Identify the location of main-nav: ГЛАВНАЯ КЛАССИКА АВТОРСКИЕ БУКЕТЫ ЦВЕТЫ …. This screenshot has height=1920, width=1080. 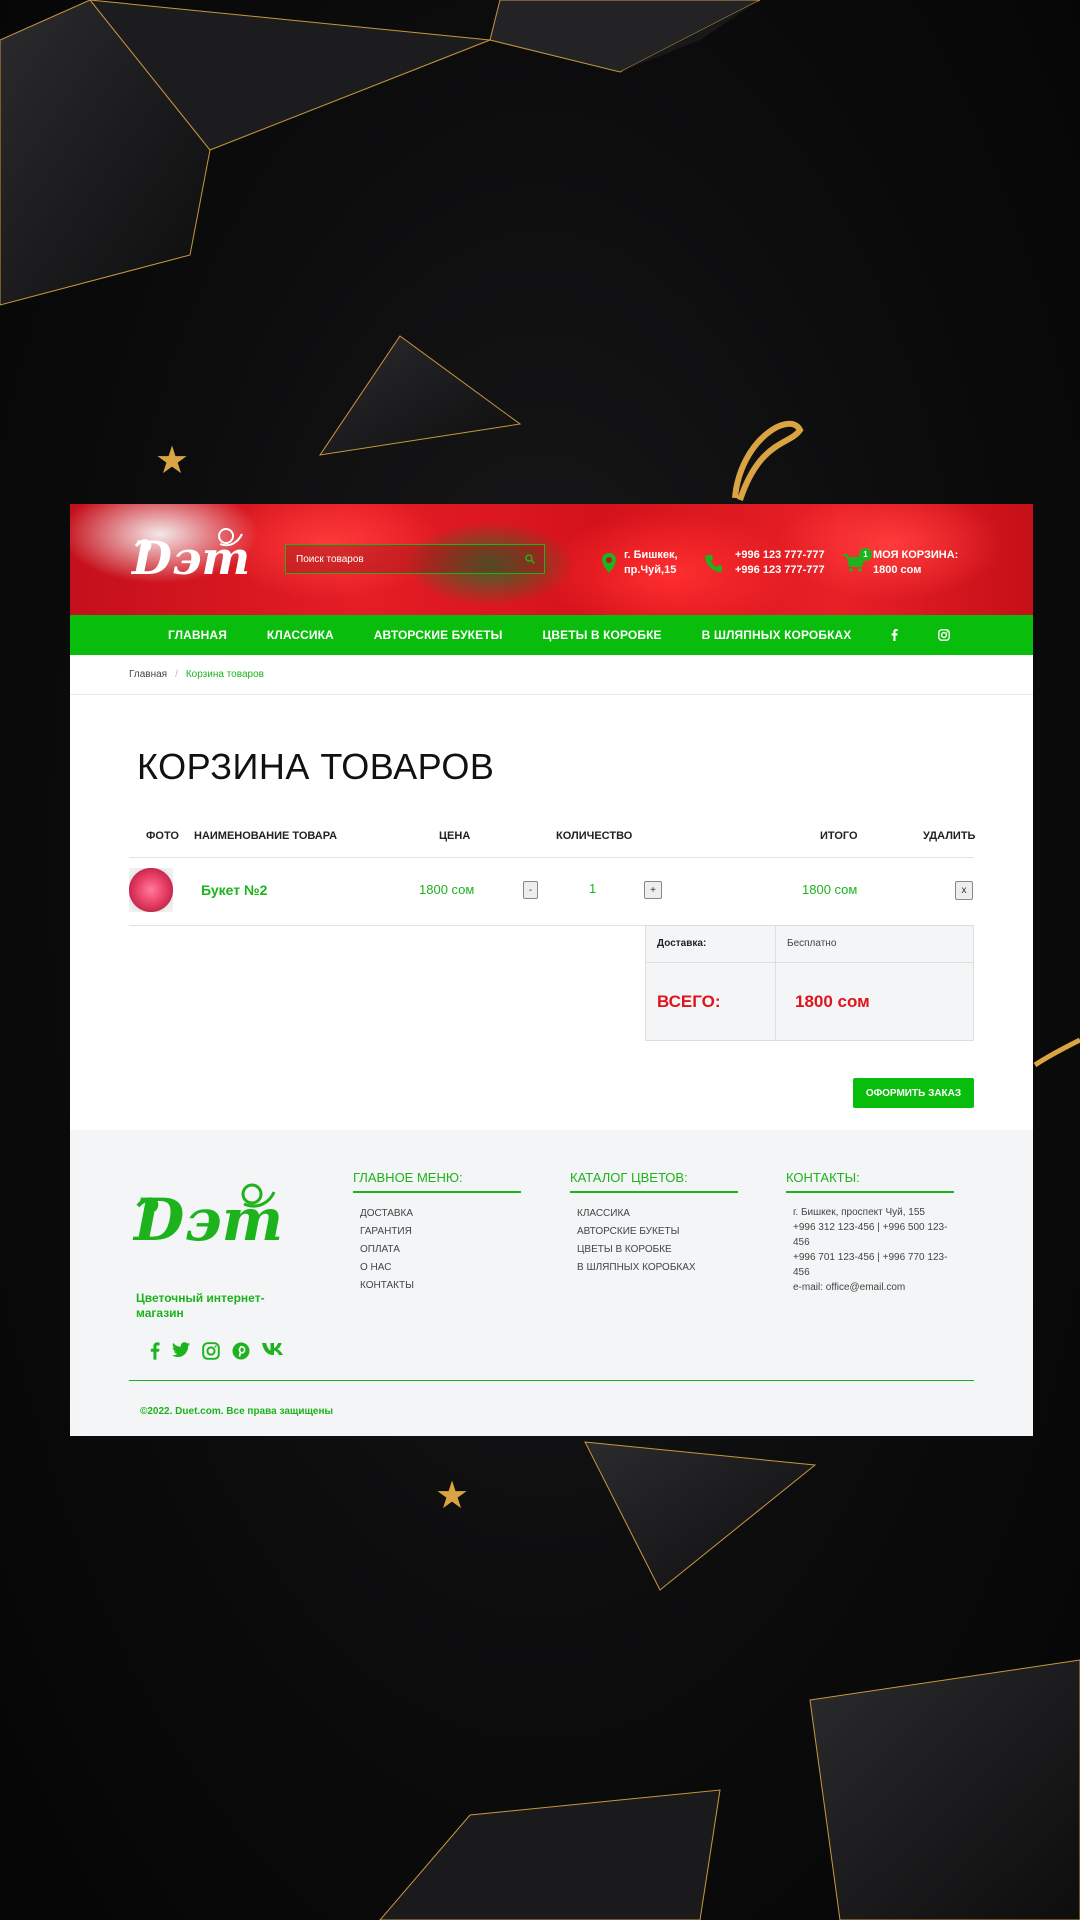
(551, 635).